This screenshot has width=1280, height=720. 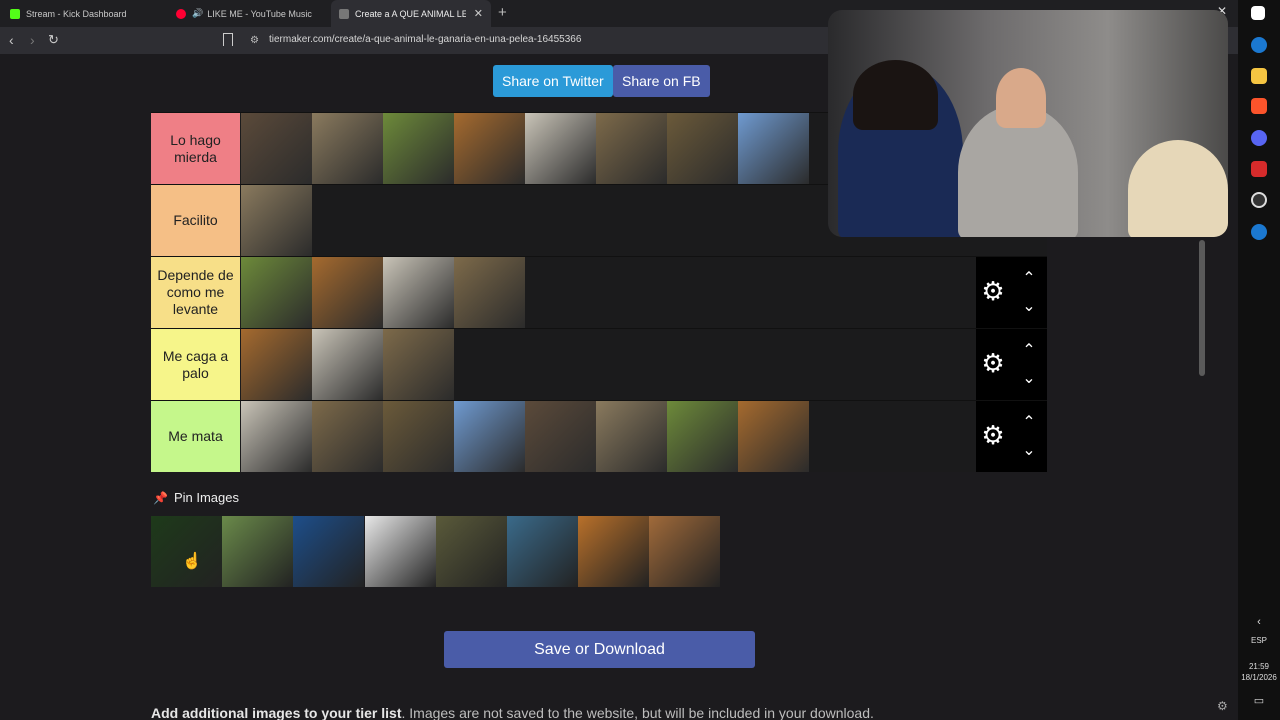 I want to click on animal-tile-wild-boar, so click(x=418, y=364).